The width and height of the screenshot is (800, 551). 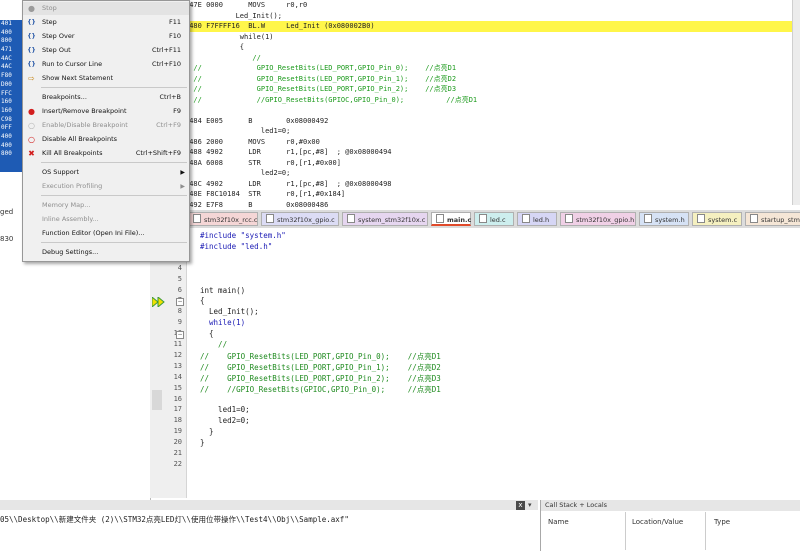 I want to click on line-number: 17, so click(x=168, y=409).